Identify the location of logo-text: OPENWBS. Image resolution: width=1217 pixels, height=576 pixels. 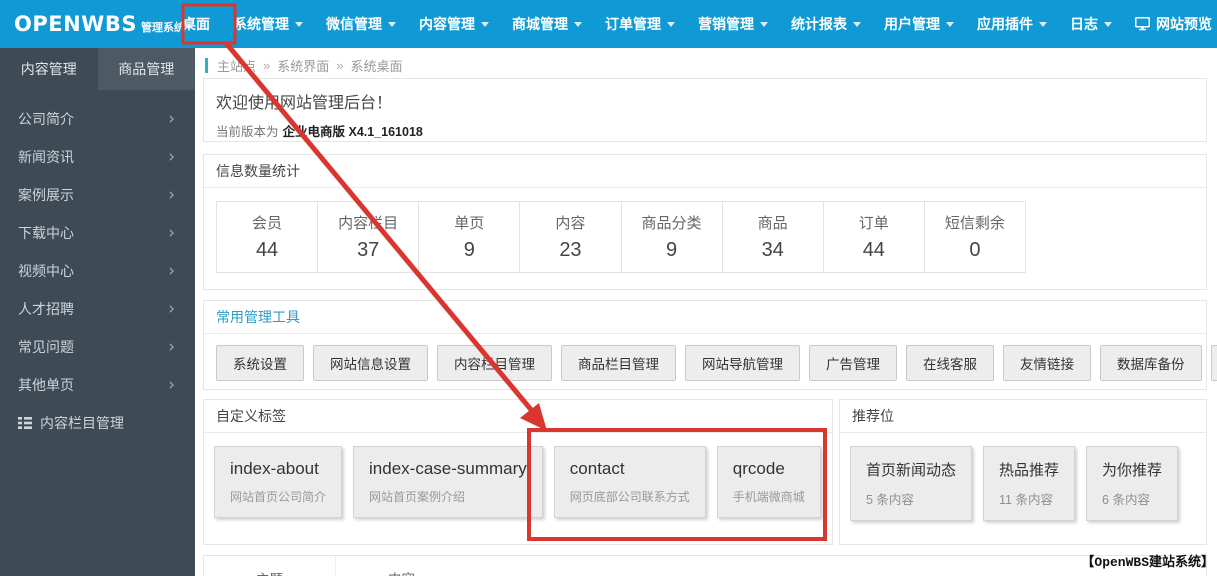
(75, 24).